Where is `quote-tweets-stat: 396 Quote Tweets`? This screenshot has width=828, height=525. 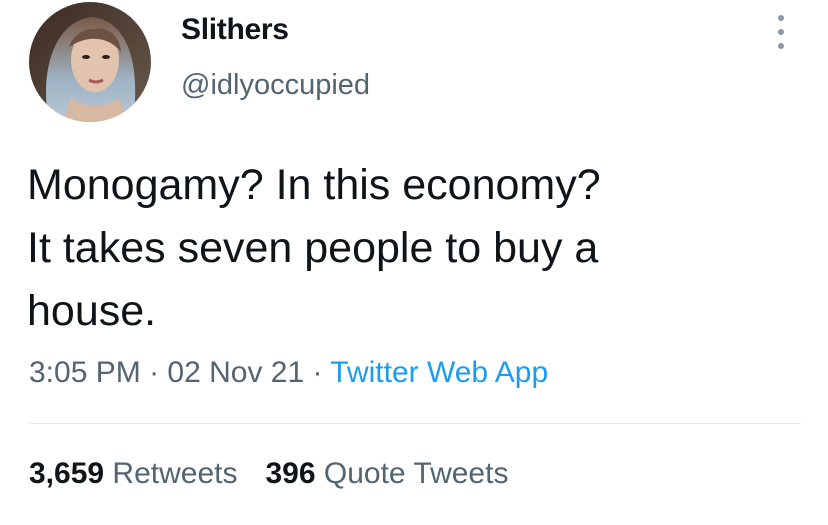 quote-tweets-stat: 396 Quote Tweets is located at coordinates (386, 473).